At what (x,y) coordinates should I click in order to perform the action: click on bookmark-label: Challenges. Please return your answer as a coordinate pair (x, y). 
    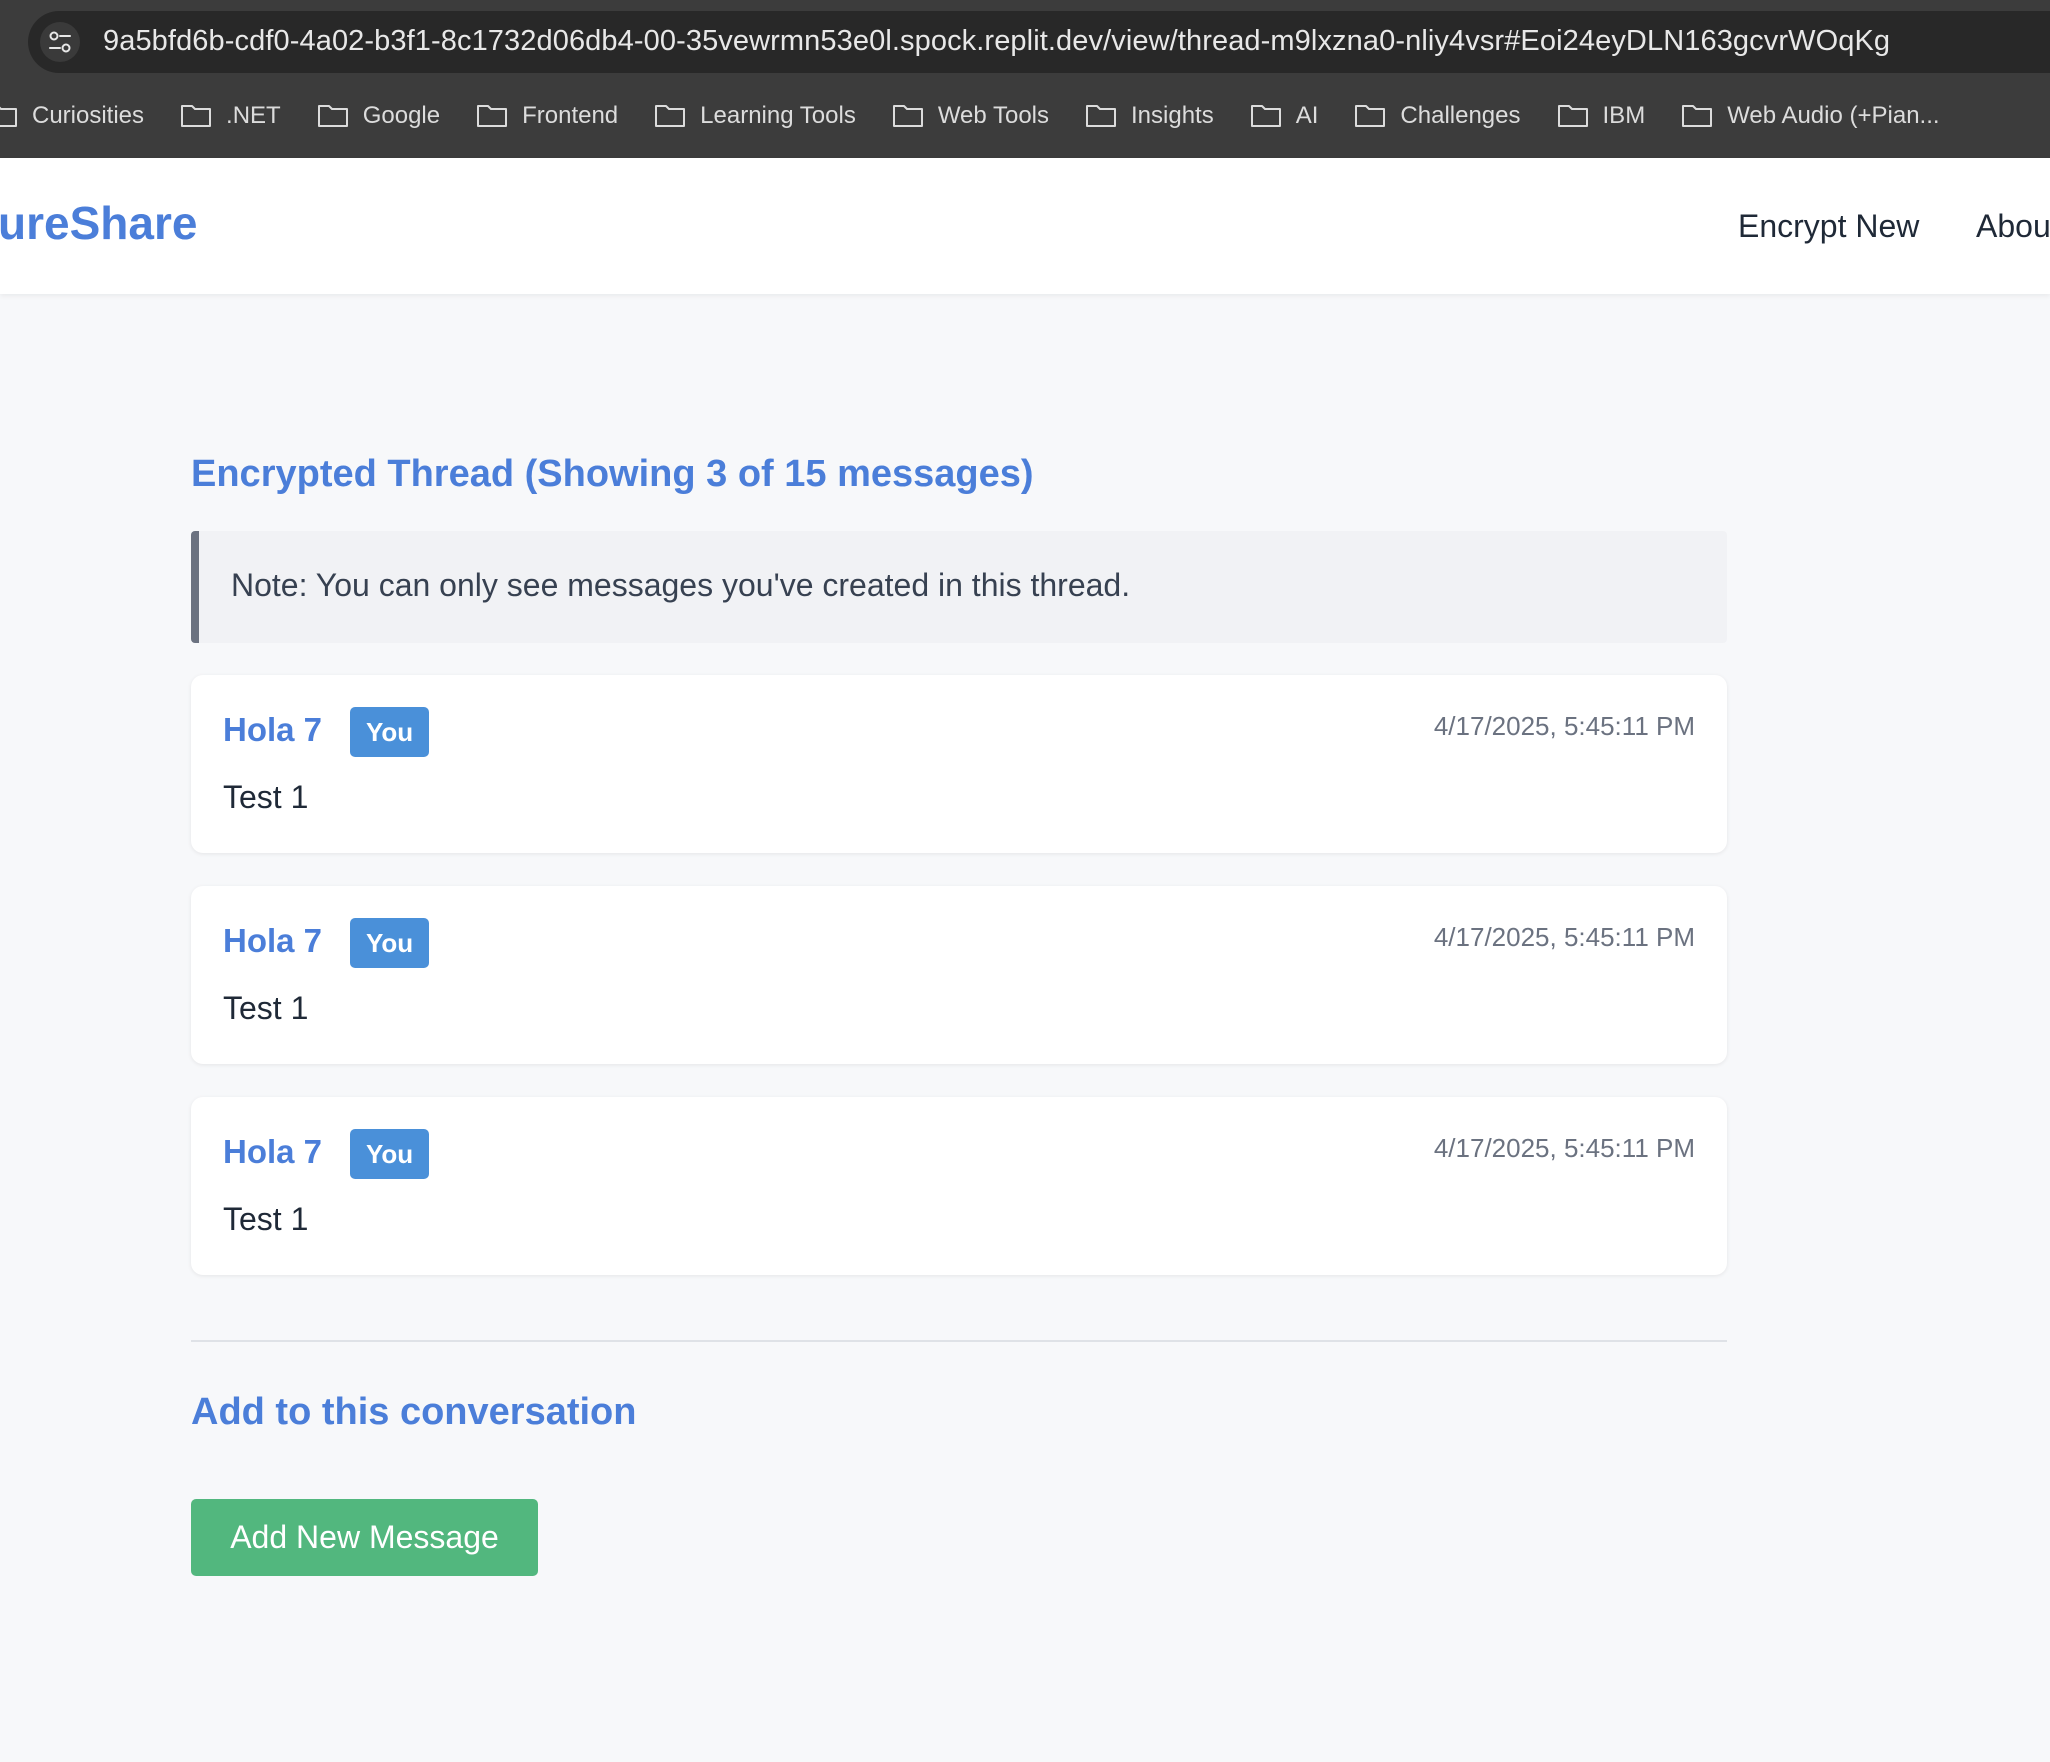
    Looking at the image, I should click on (1460, 115).